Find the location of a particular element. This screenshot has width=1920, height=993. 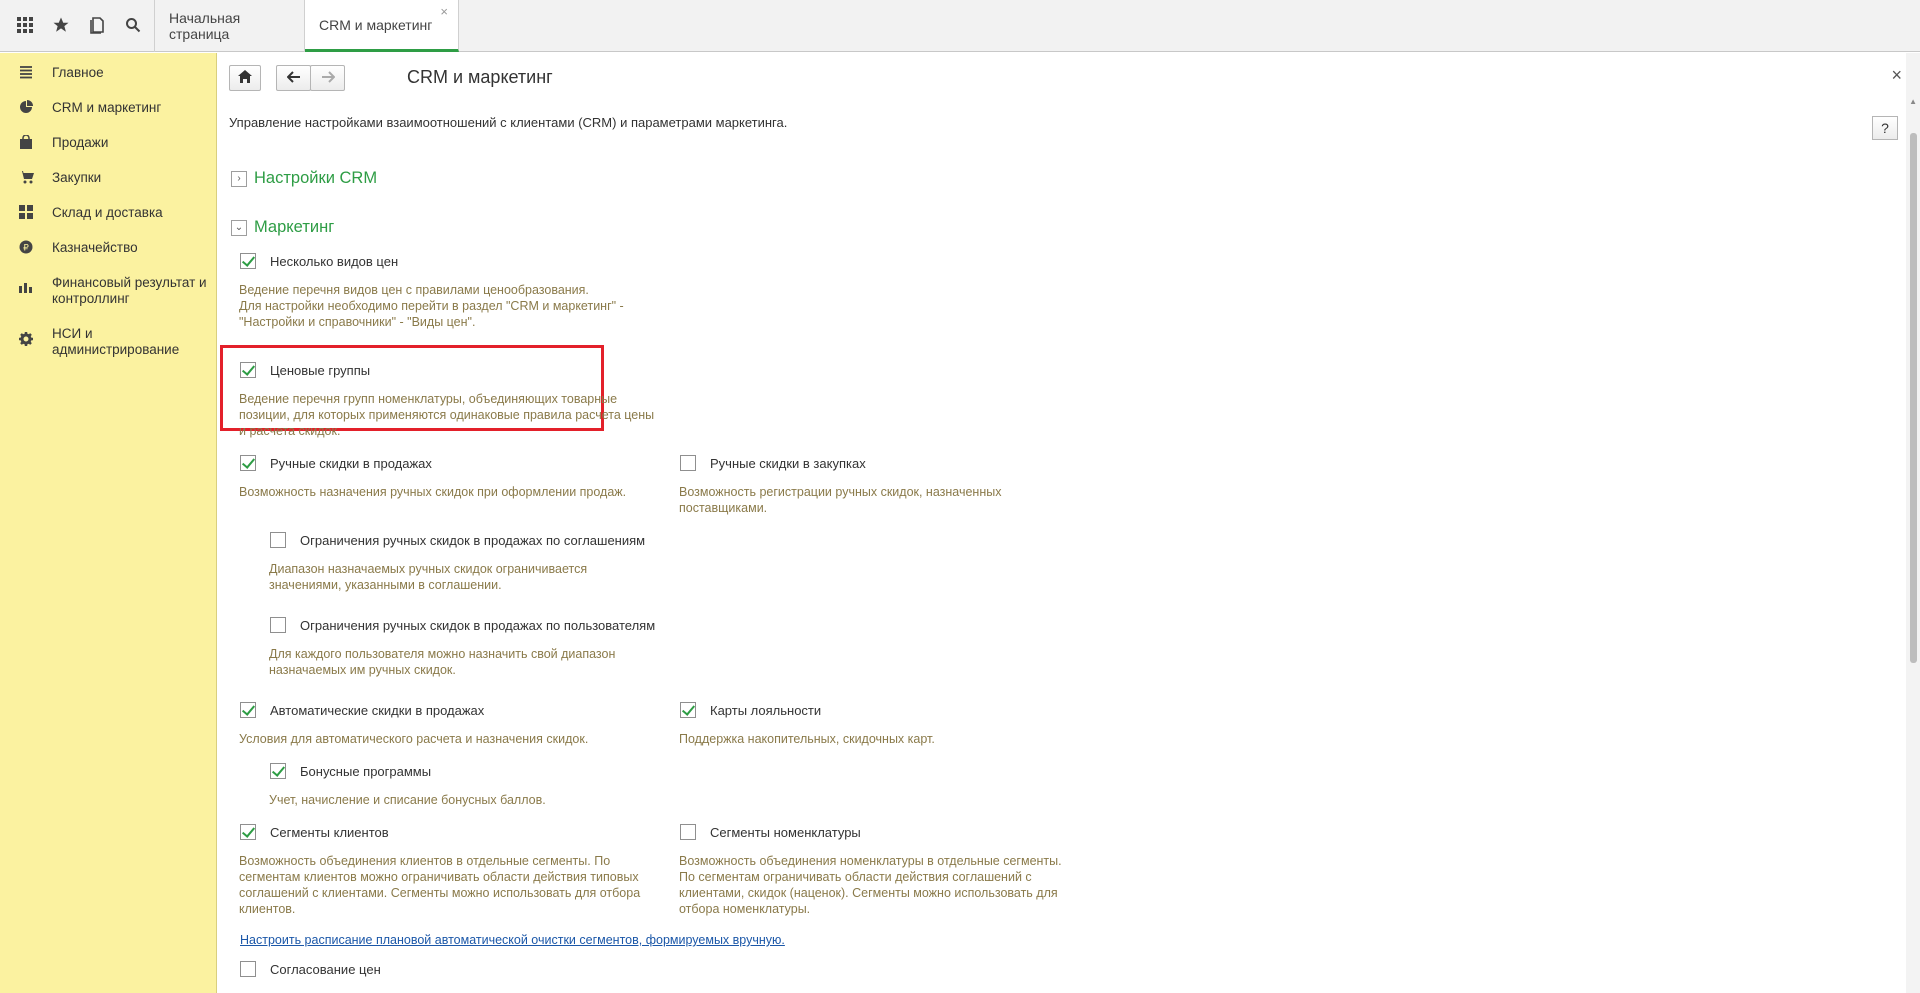

option-bonus-programs: Бонусные программы is located at coordinates (350, 771).